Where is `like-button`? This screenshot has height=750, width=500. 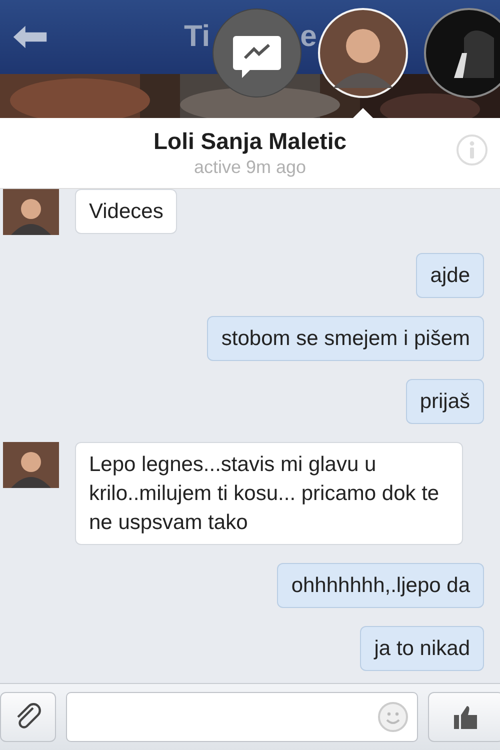
like-button is located at coordinates (464, 717).